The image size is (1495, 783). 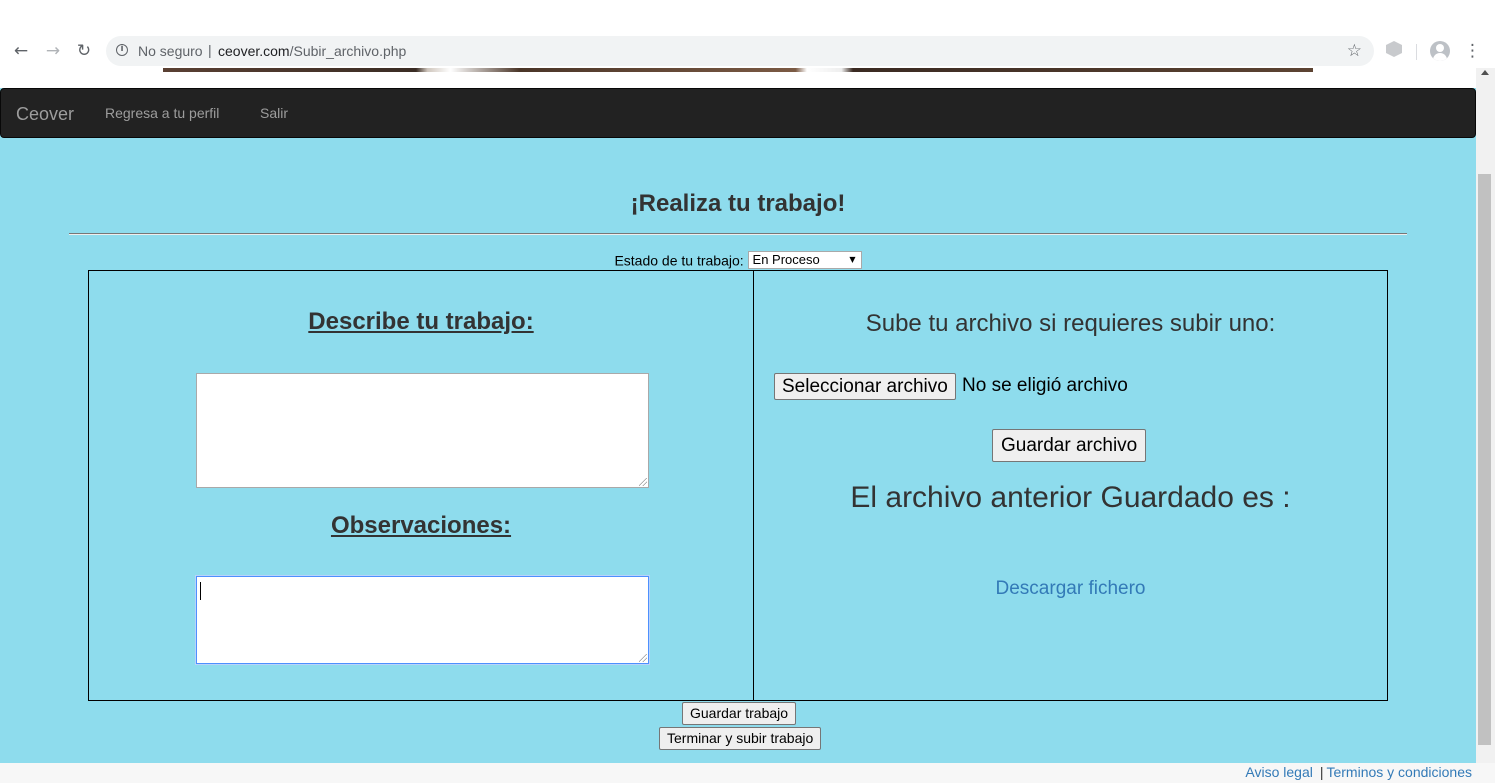 What do you see at coordinates (852, 260) in the screenshot?
I see `dropdown-arrow-icon: ▼` at bounding box center [852, 260].